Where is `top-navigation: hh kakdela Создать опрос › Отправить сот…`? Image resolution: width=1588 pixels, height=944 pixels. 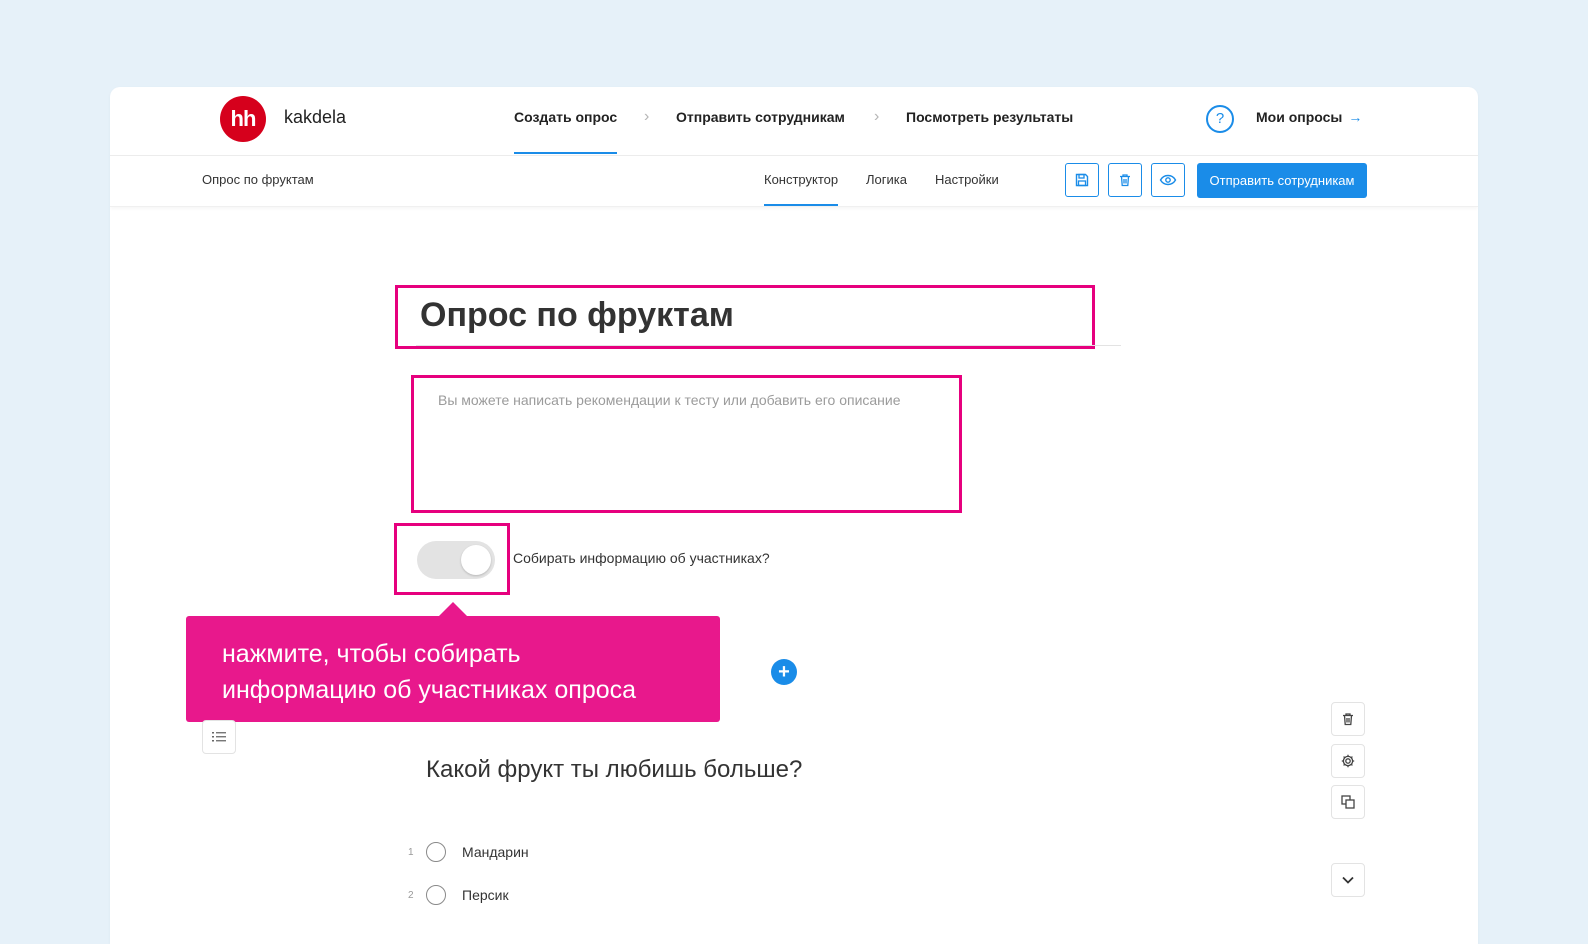 top-navigation: hh kakdela Создать опрос › Отправить сот… is located at coordinates (794, 121).